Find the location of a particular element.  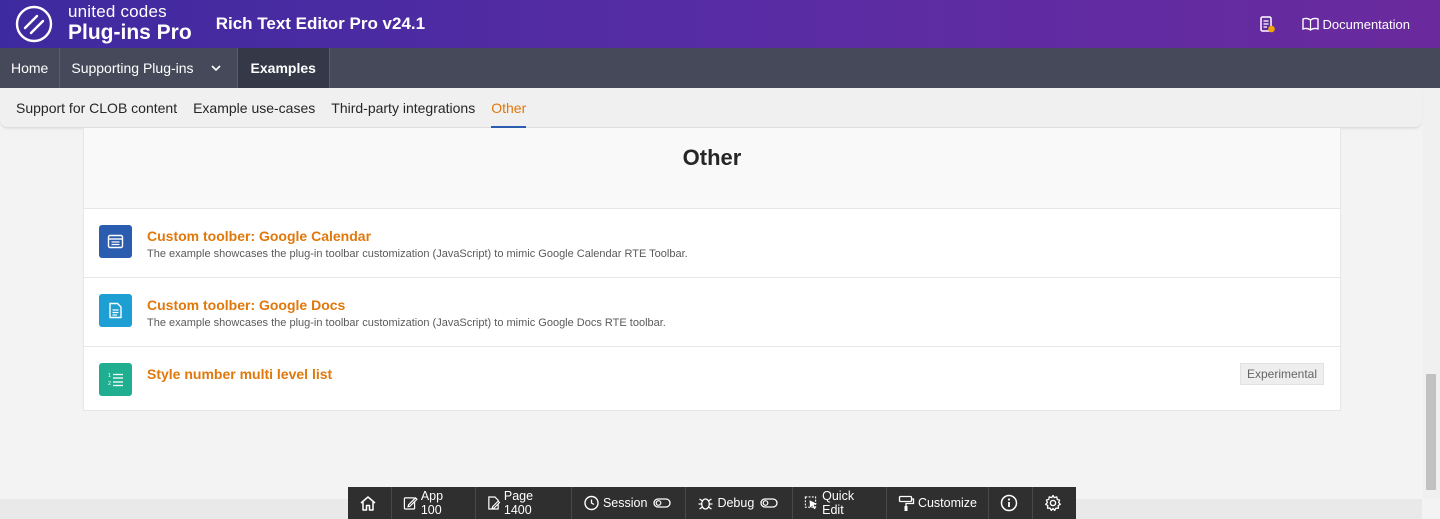

united-codes-logo-icon is located at coordinates (34, 24).